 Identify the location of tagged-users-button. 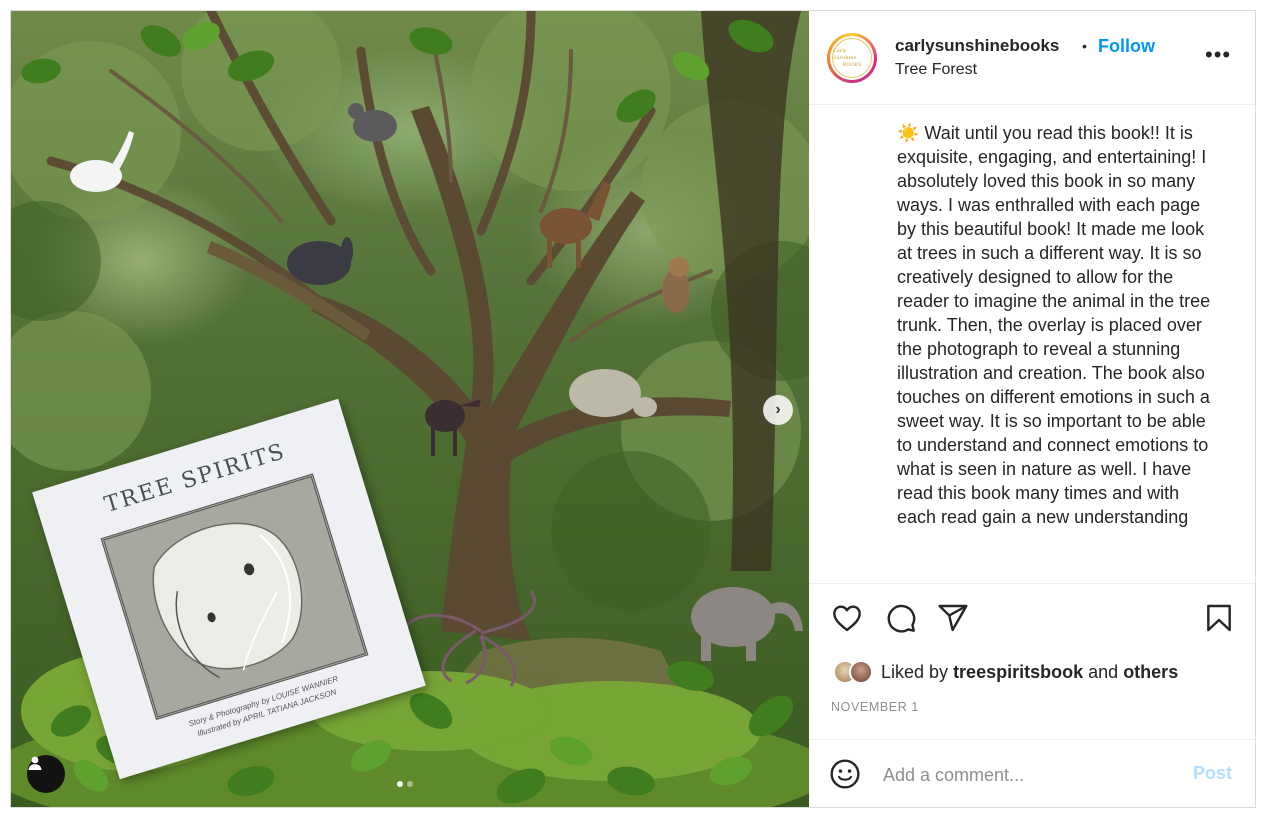
(46, 774).